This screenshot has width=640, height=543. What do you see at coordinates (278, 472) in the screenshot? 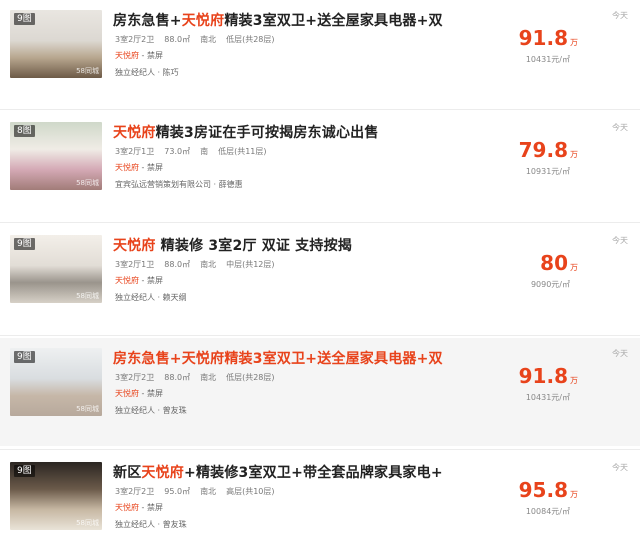
I see `listing-title-link: 新区天悦府+精装修3室双卫+带全套品牌家具家电+` at bounding box center [278, 472].